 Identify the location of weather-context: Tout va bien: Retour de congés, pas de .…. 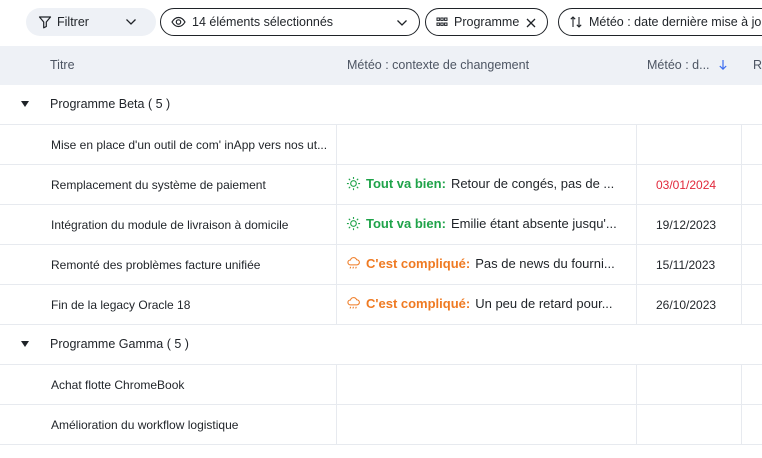
(487, 183).